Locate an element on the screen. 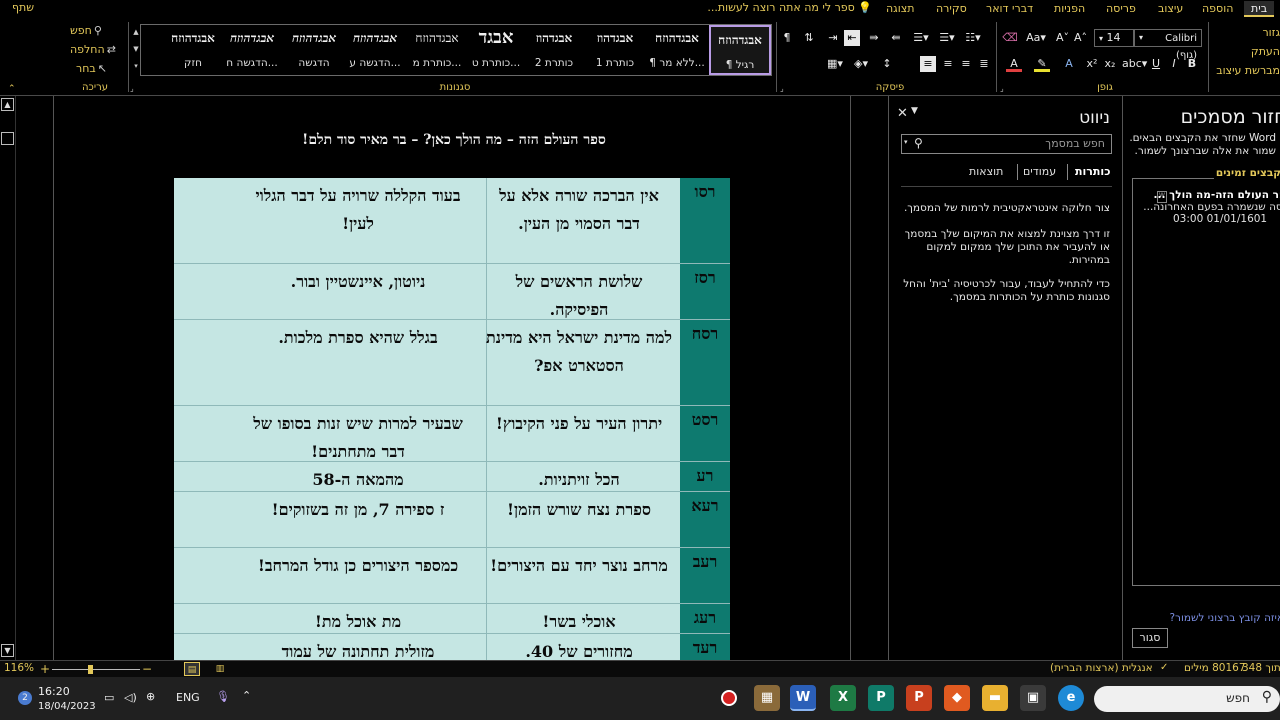 The height and width of the screenshot is (720, 1280). tab-results: תוצאות is located at coordinates (986, 171).